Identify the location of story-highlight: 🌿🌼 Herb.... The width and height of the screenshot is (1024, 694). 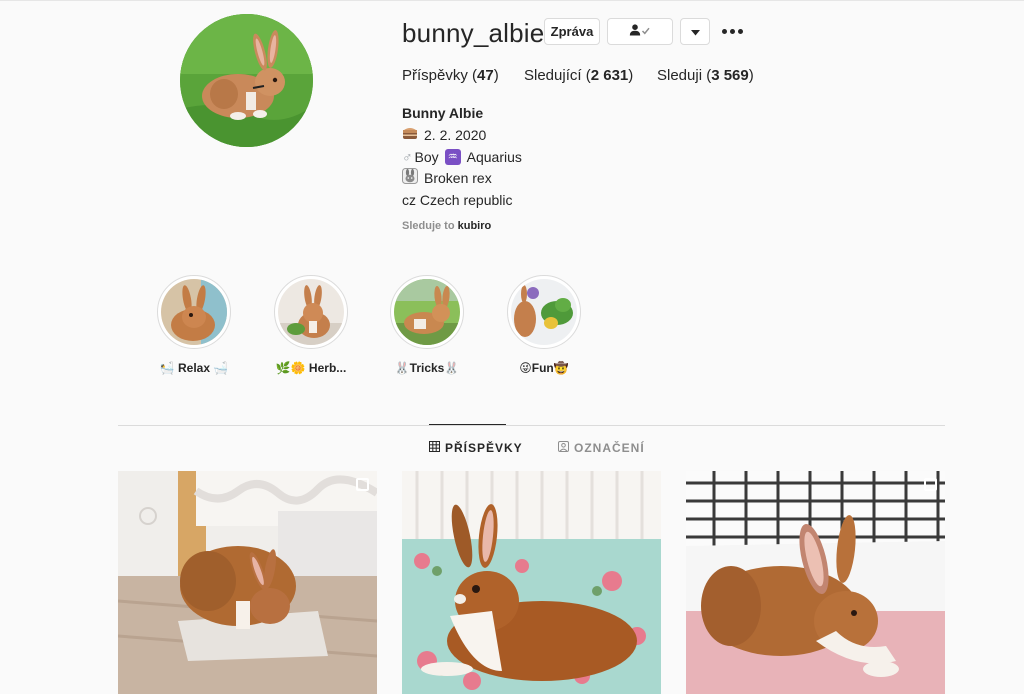
(311, 325).